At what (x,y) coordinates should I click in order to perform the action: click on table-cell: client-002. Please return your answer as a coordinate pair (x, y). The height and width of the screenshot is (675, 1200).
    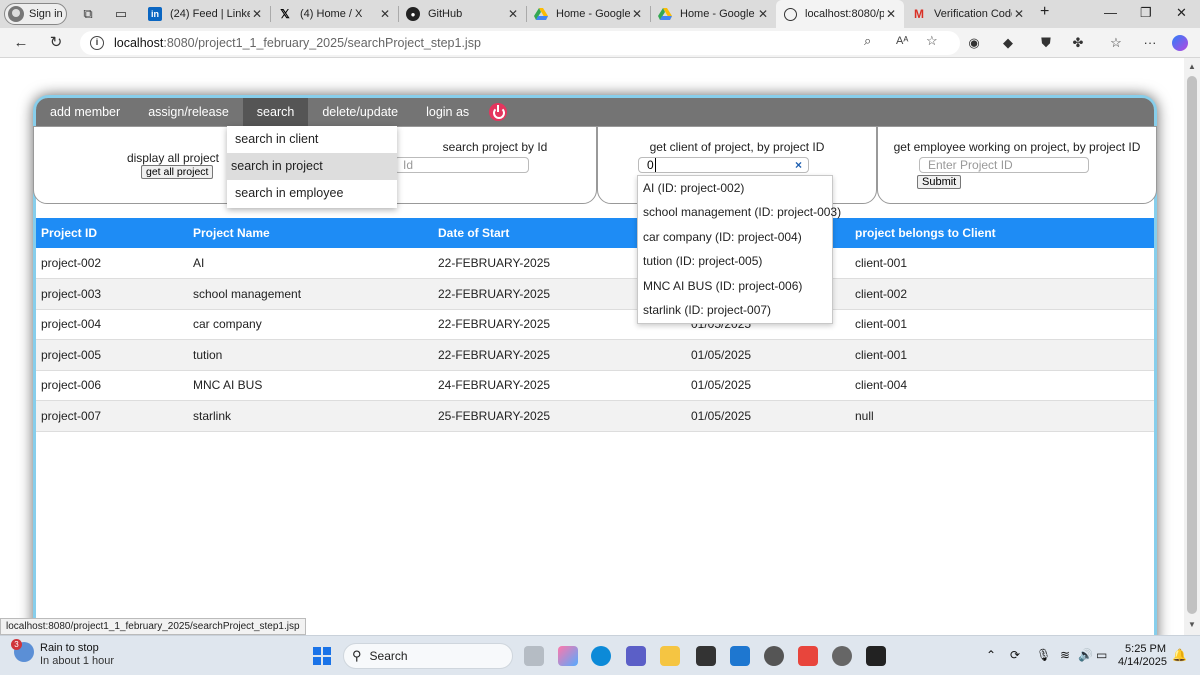
    Looking at the image, I should click on (1002, 294).